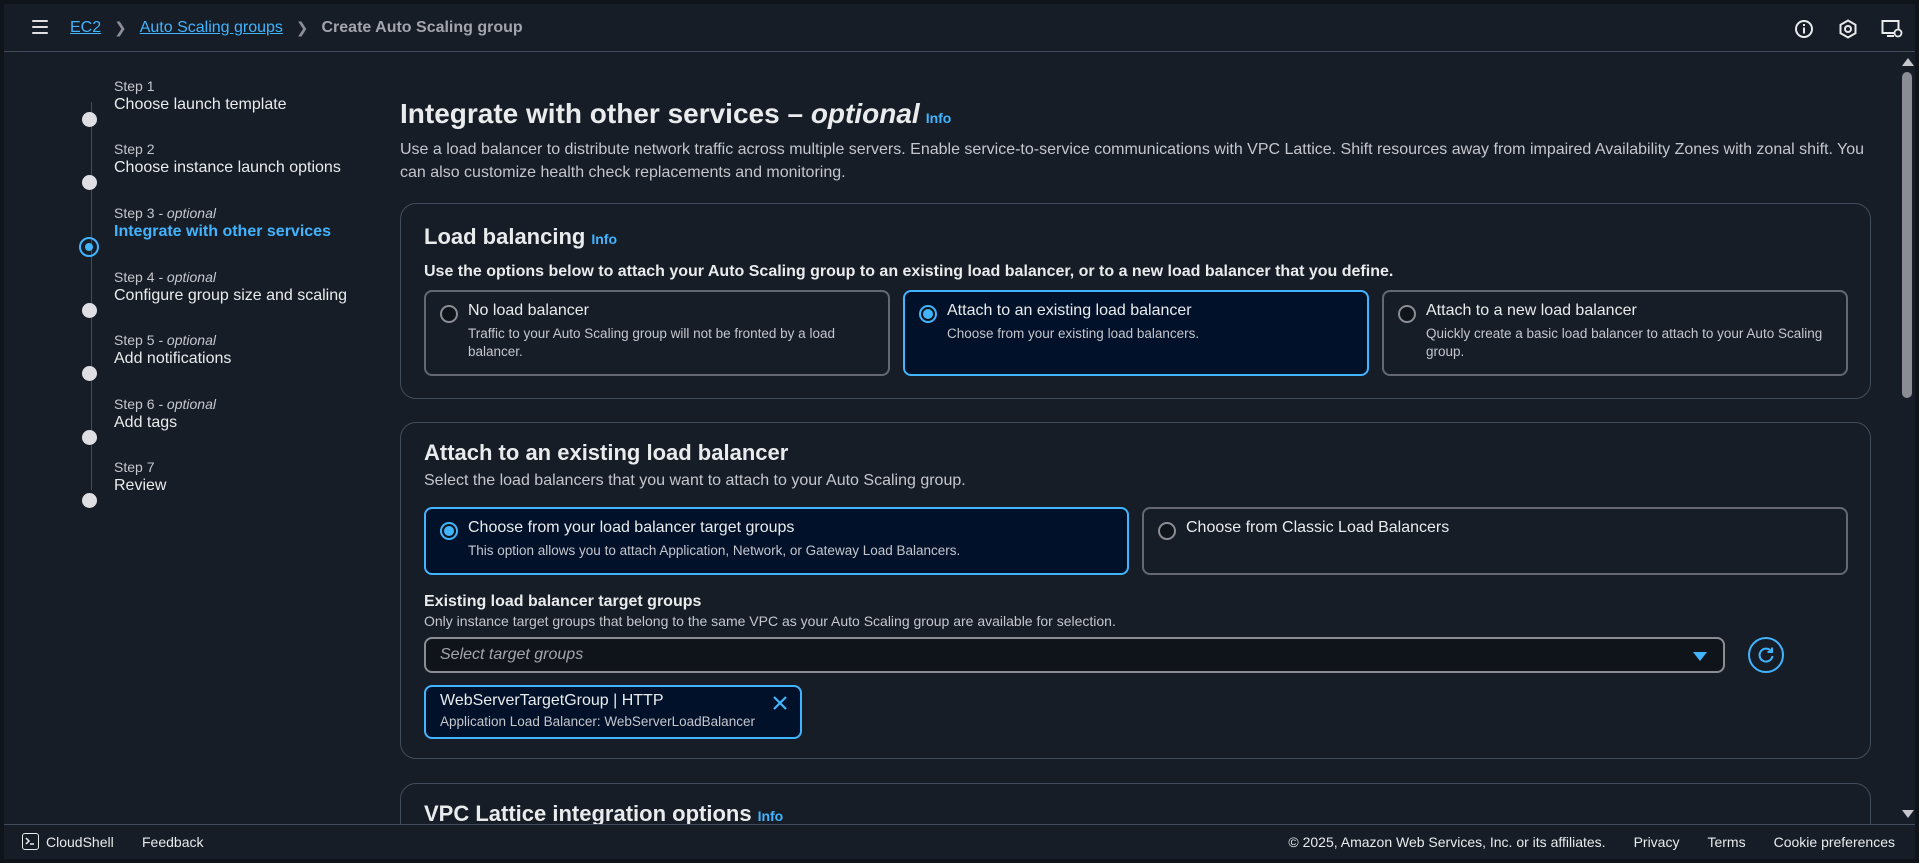 The image size is (1919, 863). I want to click on panel-title: Load balancing Info, so click(521, 236).